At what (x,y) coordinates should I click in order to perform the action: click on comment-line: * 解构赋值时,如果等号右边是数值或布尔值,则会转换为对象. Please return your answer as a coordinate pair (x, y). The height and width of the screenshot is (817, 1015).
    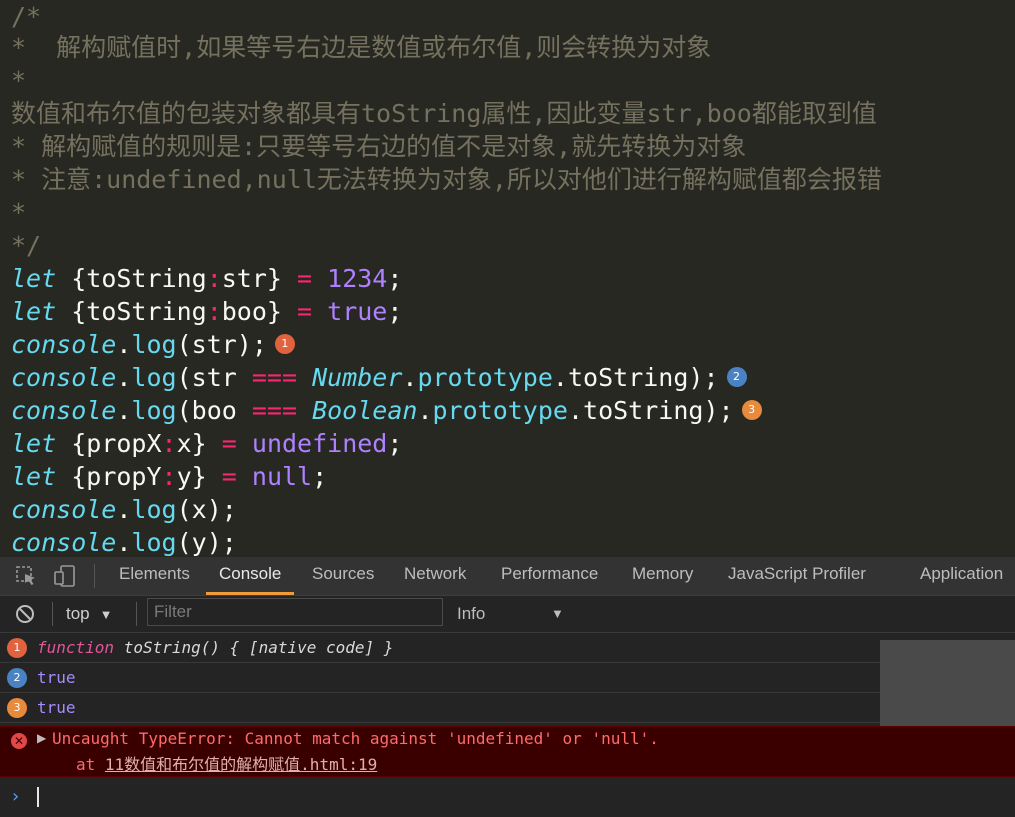
    Looking at the image, I should click on (361, 47).